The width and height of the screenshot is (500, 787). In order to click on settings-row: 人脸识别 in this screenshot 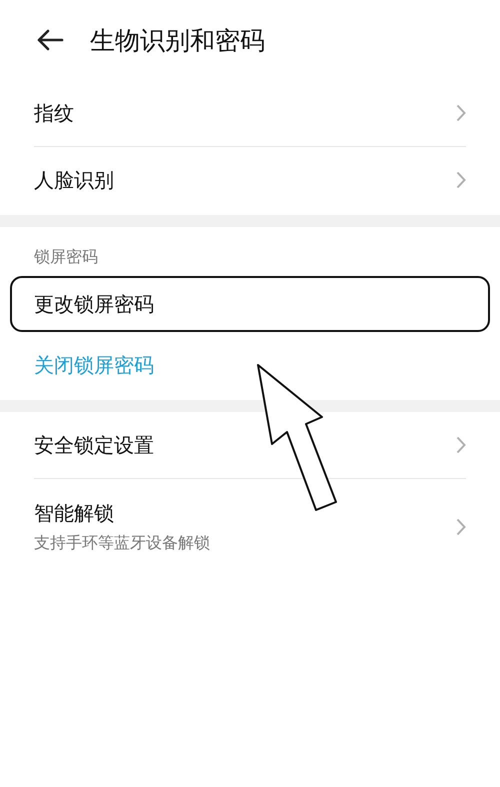, I will do `click(250, 180)`.